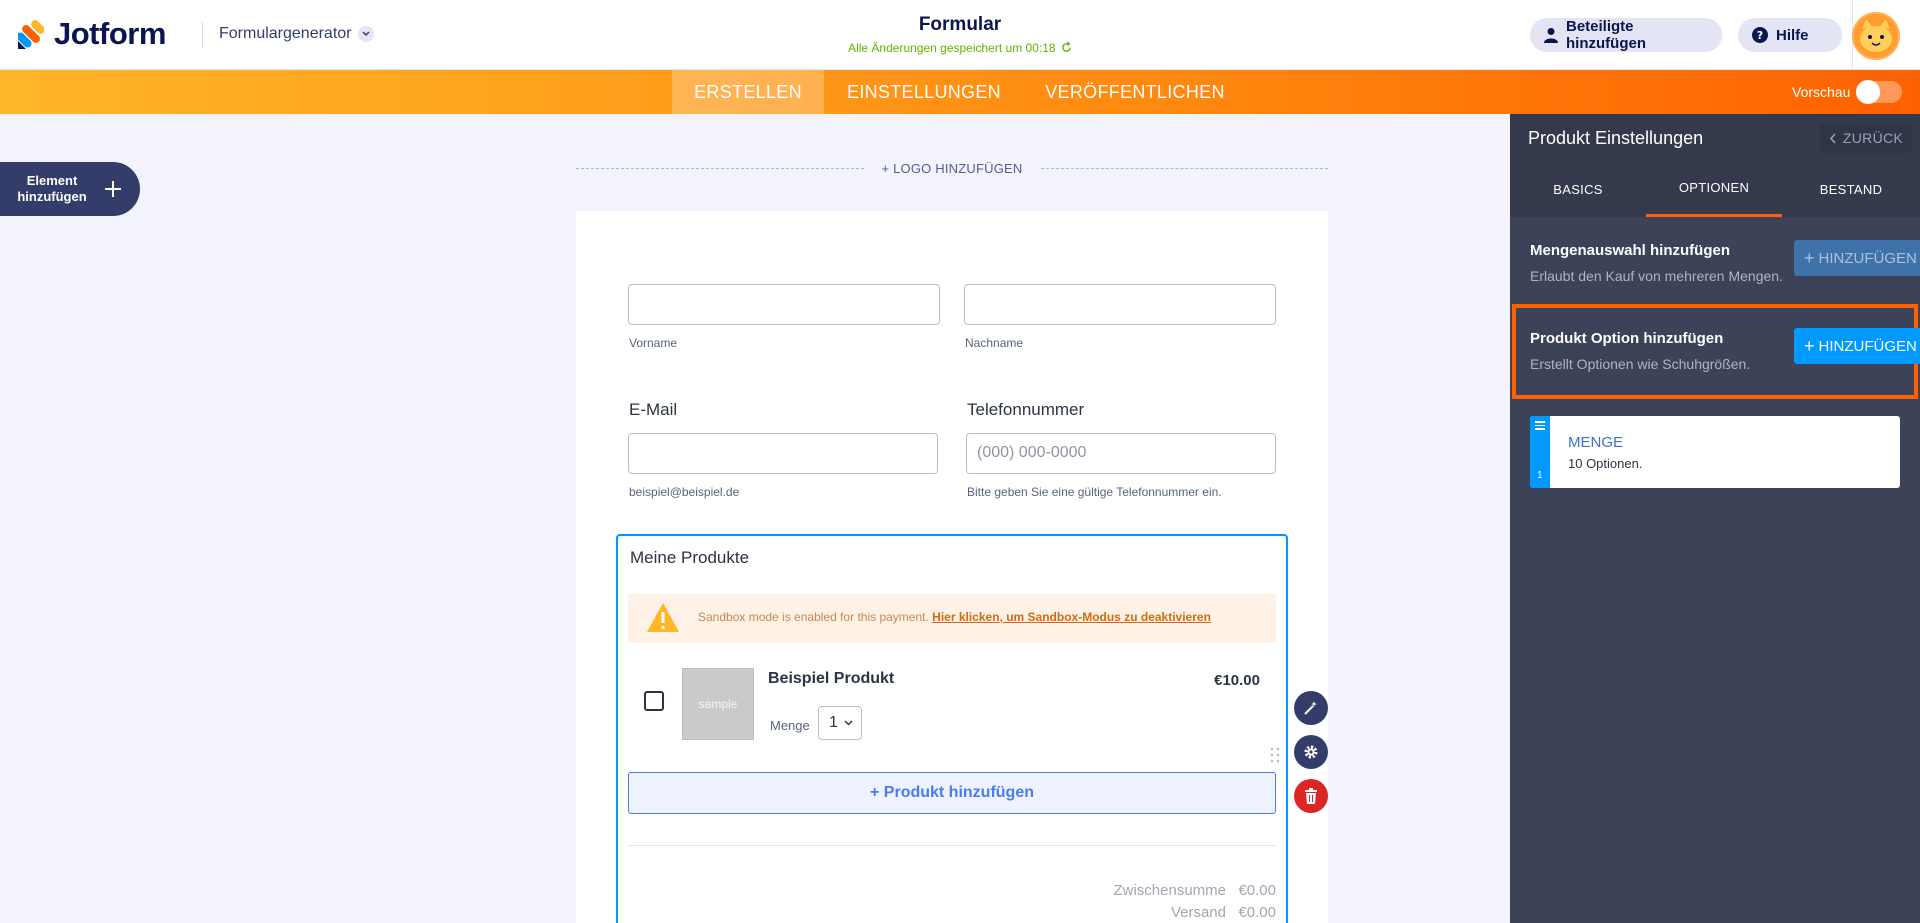 Image resolution: width=1920 pixels, height=923 pixels. Describe the element at coordinates (831, 678) in the screenshot. I see `product-name: Beispiel Produkt` at that location.